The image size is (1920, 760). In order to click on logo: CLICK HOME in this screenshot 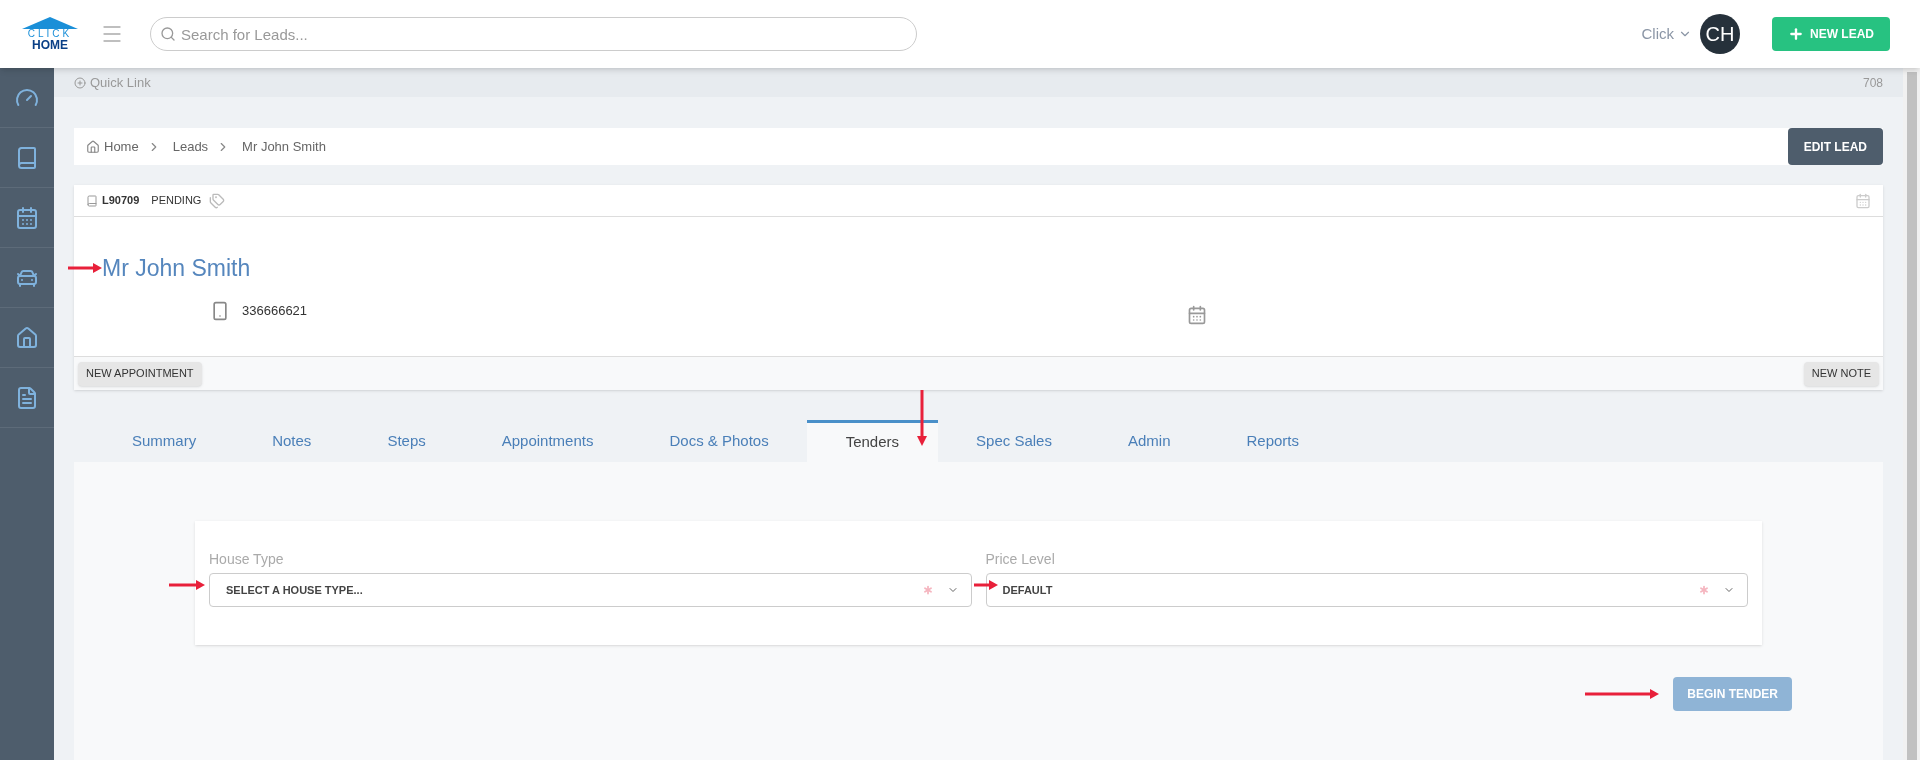, I will do `click(50, 34)`.